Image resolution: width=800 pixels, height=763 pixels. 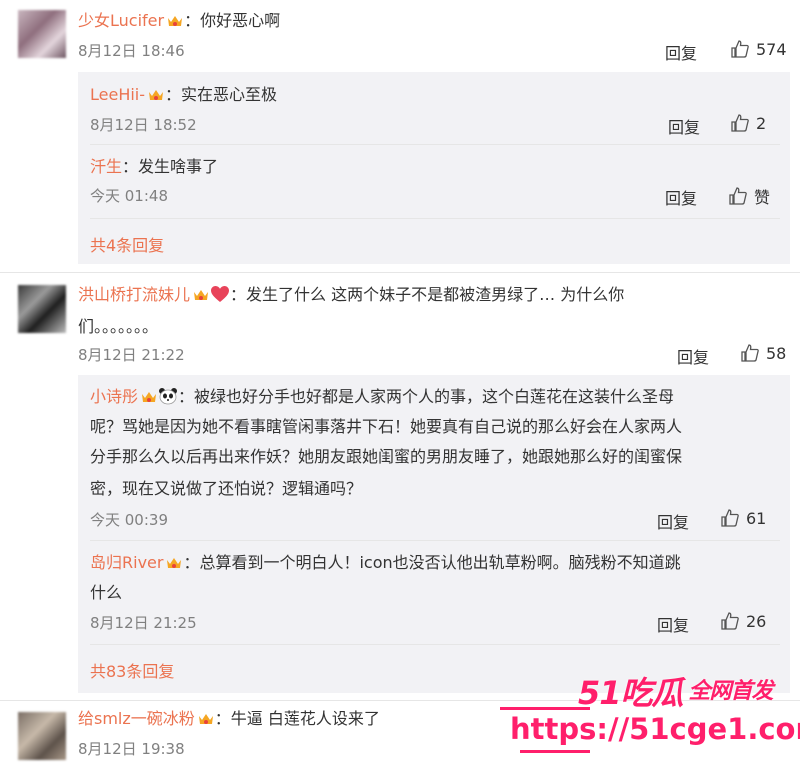 I want to click on timestamp: 8月12日 21:25, so click(x=143, y=623).